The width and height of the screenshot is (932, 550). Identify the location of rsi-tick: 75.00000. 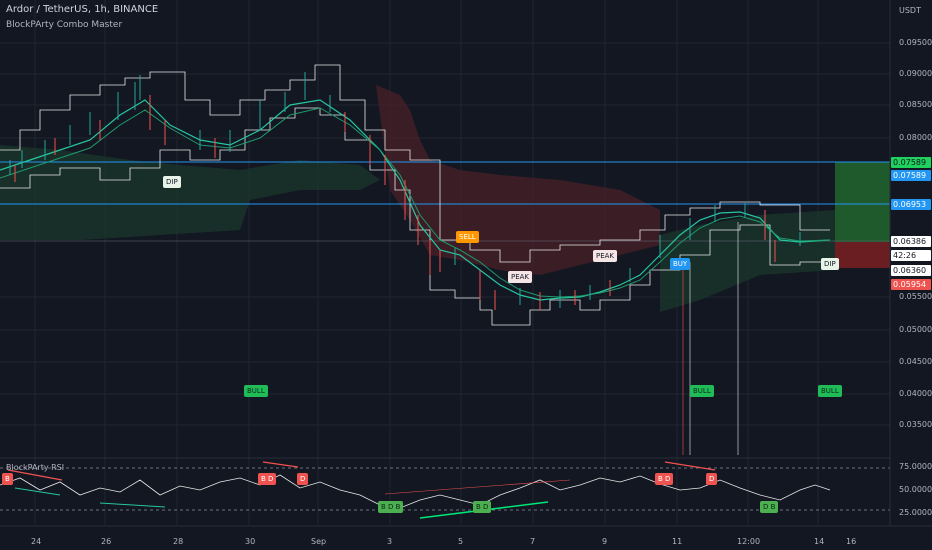
(915, 466).